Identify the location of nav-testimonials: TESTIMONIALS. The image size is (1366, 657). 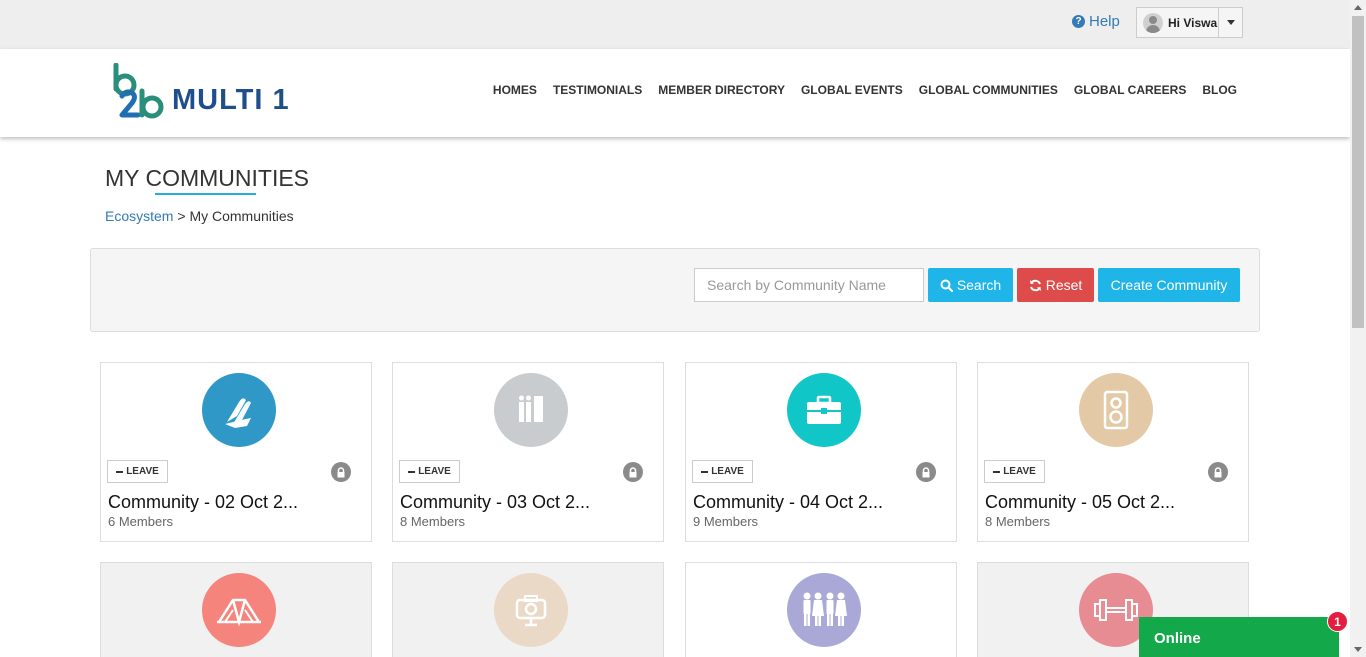
(597, 90).